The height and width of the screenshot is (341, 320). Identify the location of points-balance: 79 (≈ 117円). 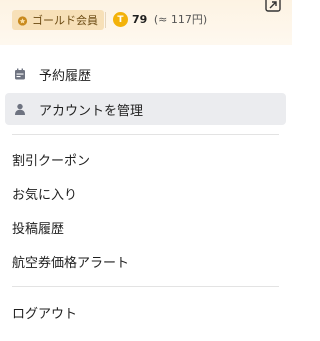
(169, 19).